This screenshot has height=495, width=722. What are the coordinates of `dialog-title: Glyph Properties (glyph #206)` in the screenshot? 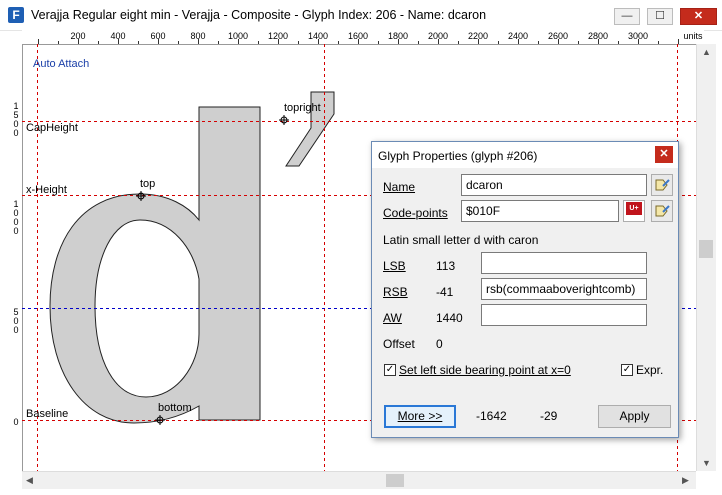 It's located at (458, 156).